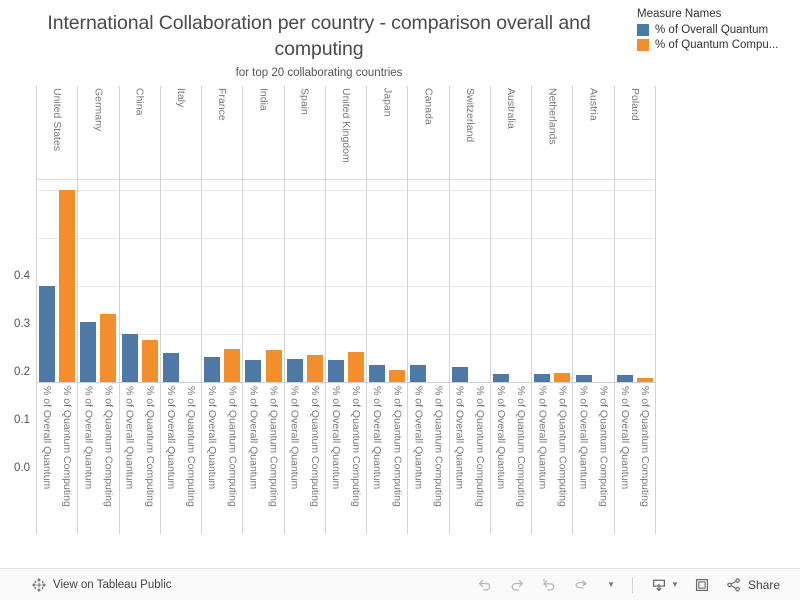  I want to click on country-header-cell: Japan, so click(388, 132).